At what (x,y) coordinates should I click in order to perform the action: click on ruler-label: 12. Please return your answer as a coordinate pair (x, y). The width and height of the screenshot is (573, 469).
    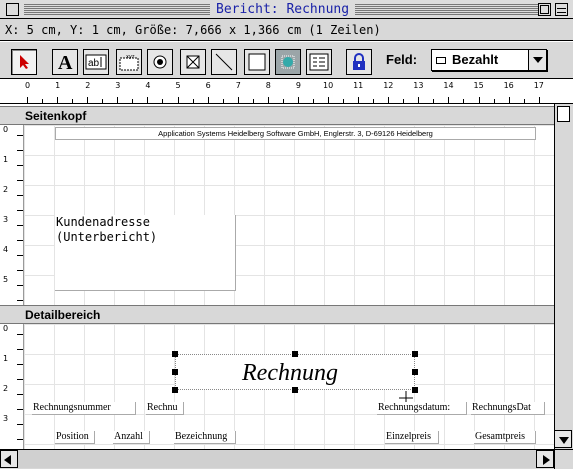
    Looking at the image, I should click on (388, 85).